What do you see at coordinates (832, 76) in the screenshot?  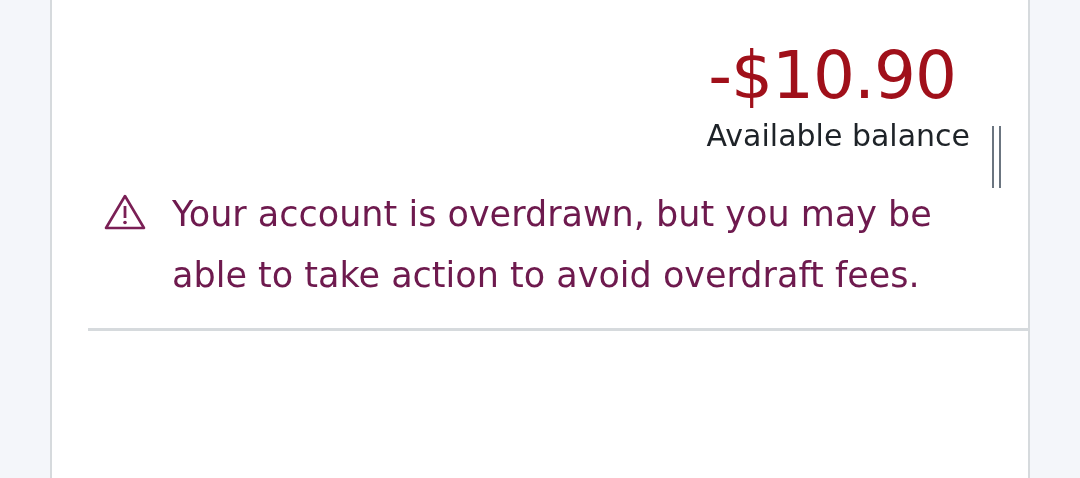 I see `balance-amount: -$10.90` at bounding box center [832, 76].